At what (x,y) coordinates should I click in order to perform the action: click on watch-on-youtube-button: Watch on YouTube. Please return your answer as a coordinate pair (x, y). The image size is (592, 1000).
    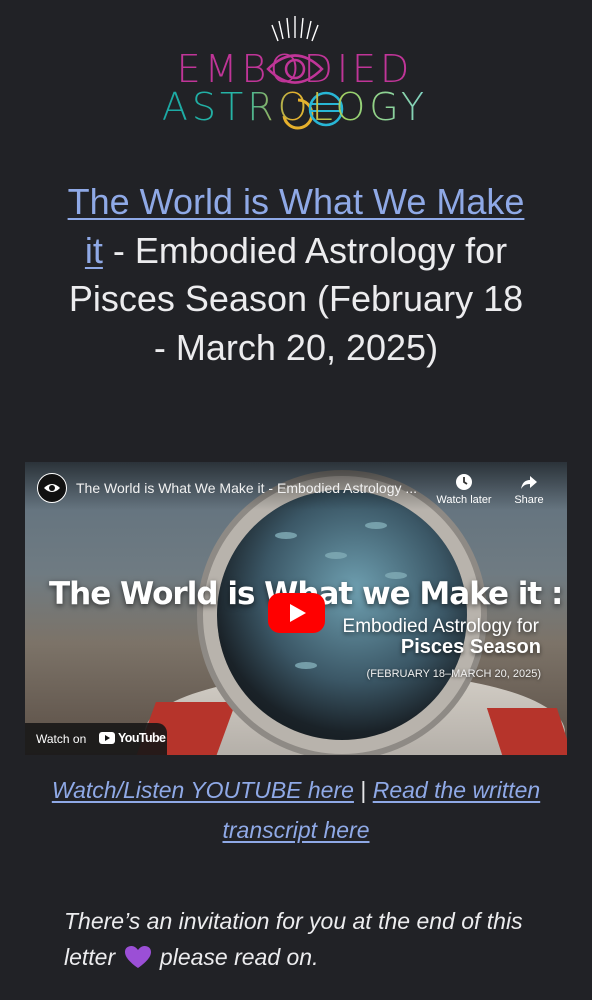
    Looking at the image, I should click on (96, 739).